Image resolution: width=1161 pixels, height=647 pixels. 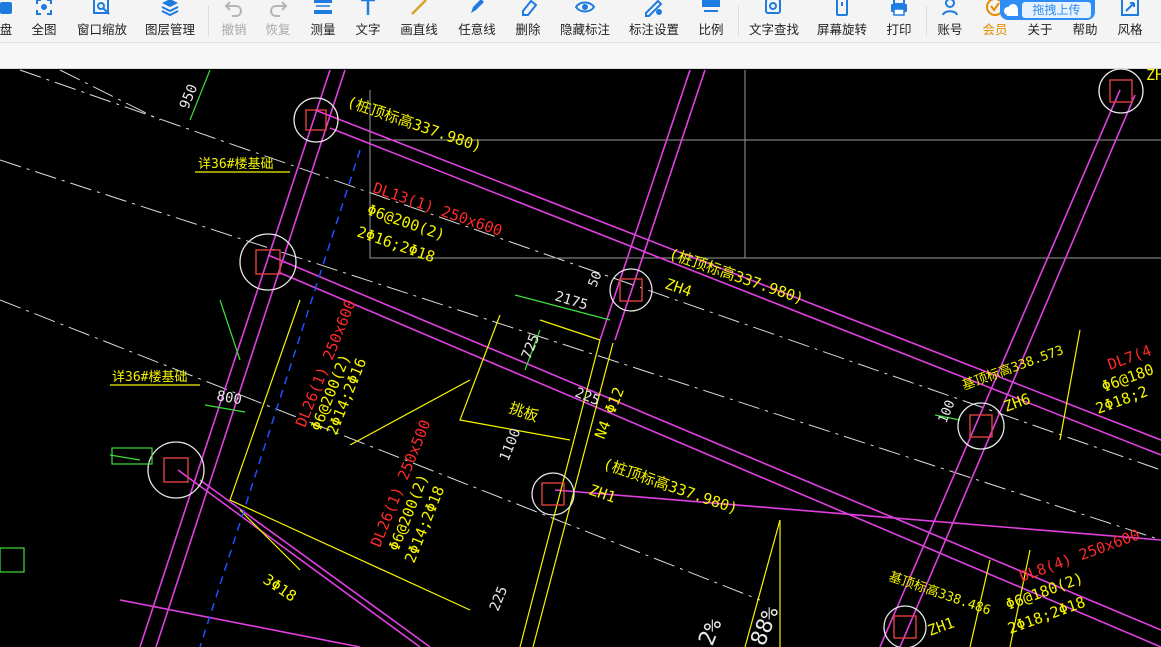 What do you see at coordinates (1130, 21) in the screenshot?
I see `toolbar-style-button: 风格` at bounding box center [1130, 21].